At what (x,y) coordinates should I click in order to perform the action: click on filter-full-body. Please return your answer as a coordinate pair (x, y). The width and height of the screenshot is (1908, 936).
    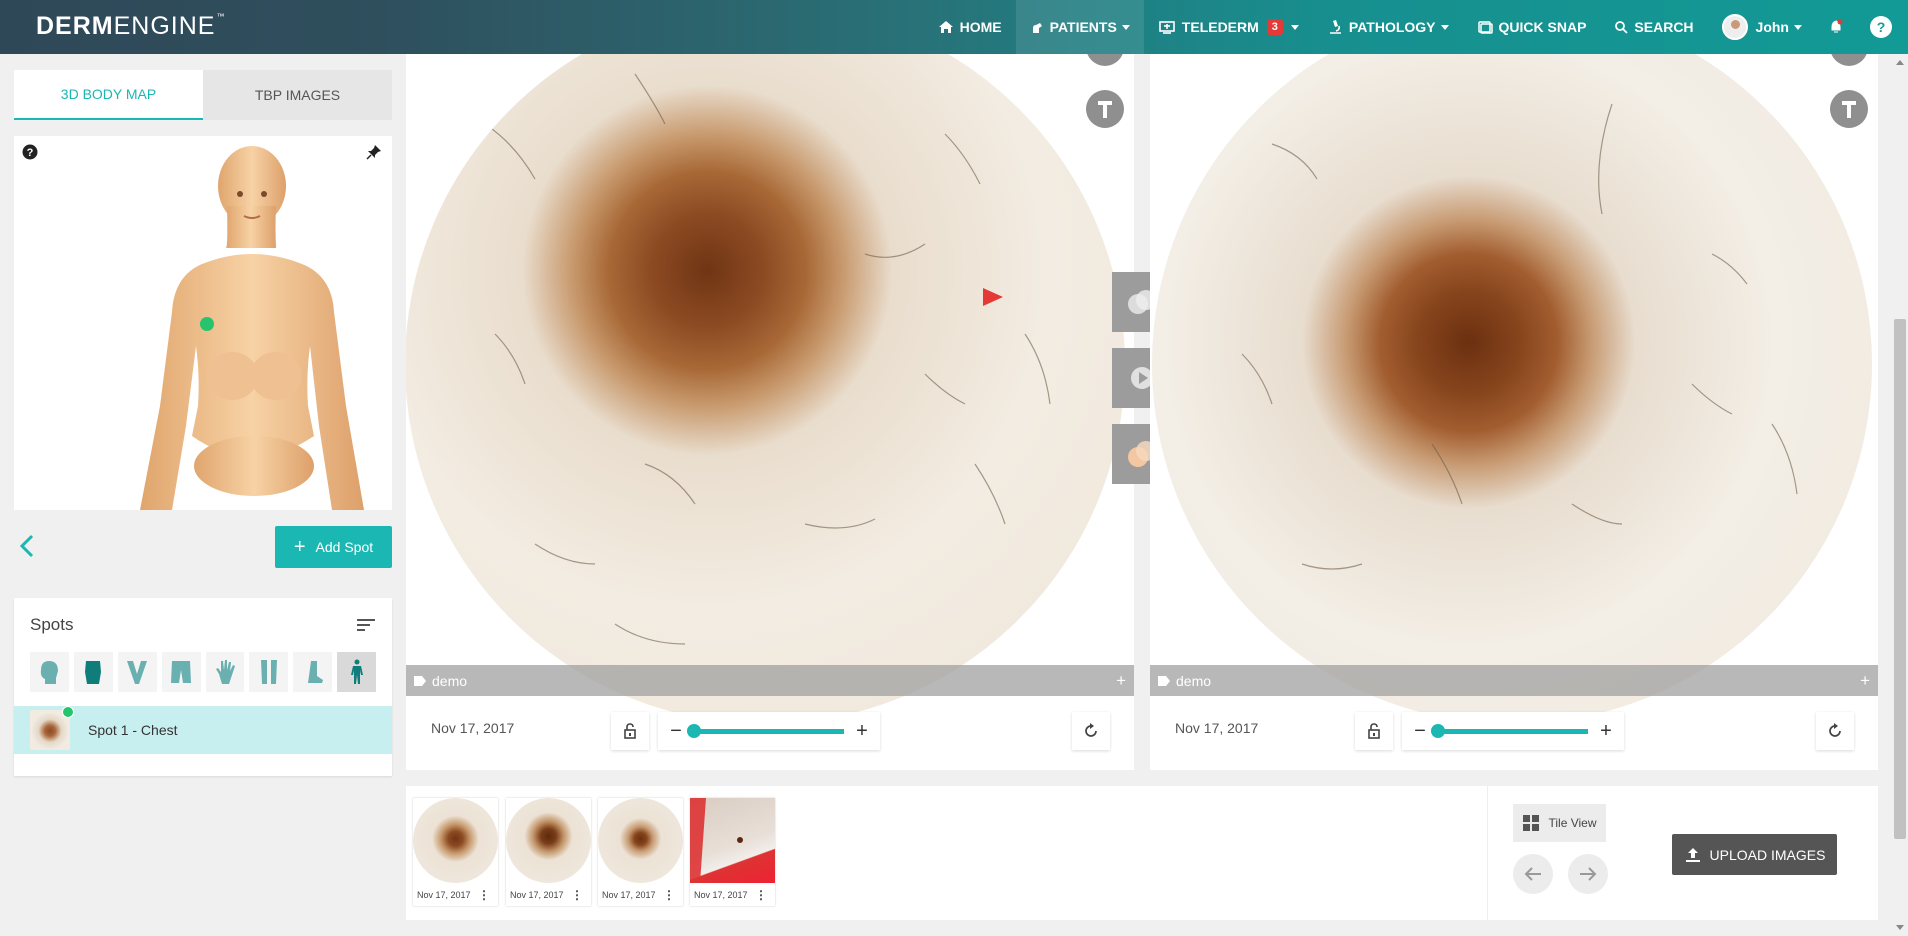
    Looking at the image, I should click on (356, 672).